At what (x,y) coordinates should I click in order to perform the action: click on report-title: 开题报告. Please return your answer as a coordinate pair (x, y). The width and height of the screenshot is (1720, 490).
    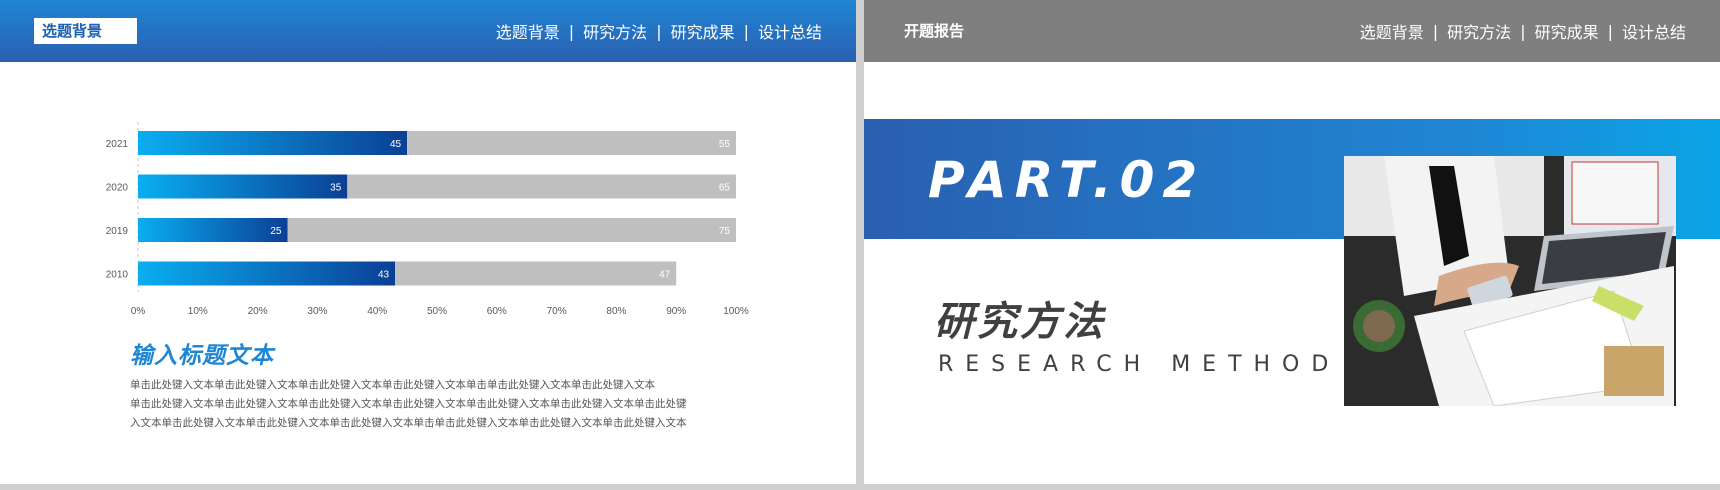
    Looking at the image, I should click on (934, 31).